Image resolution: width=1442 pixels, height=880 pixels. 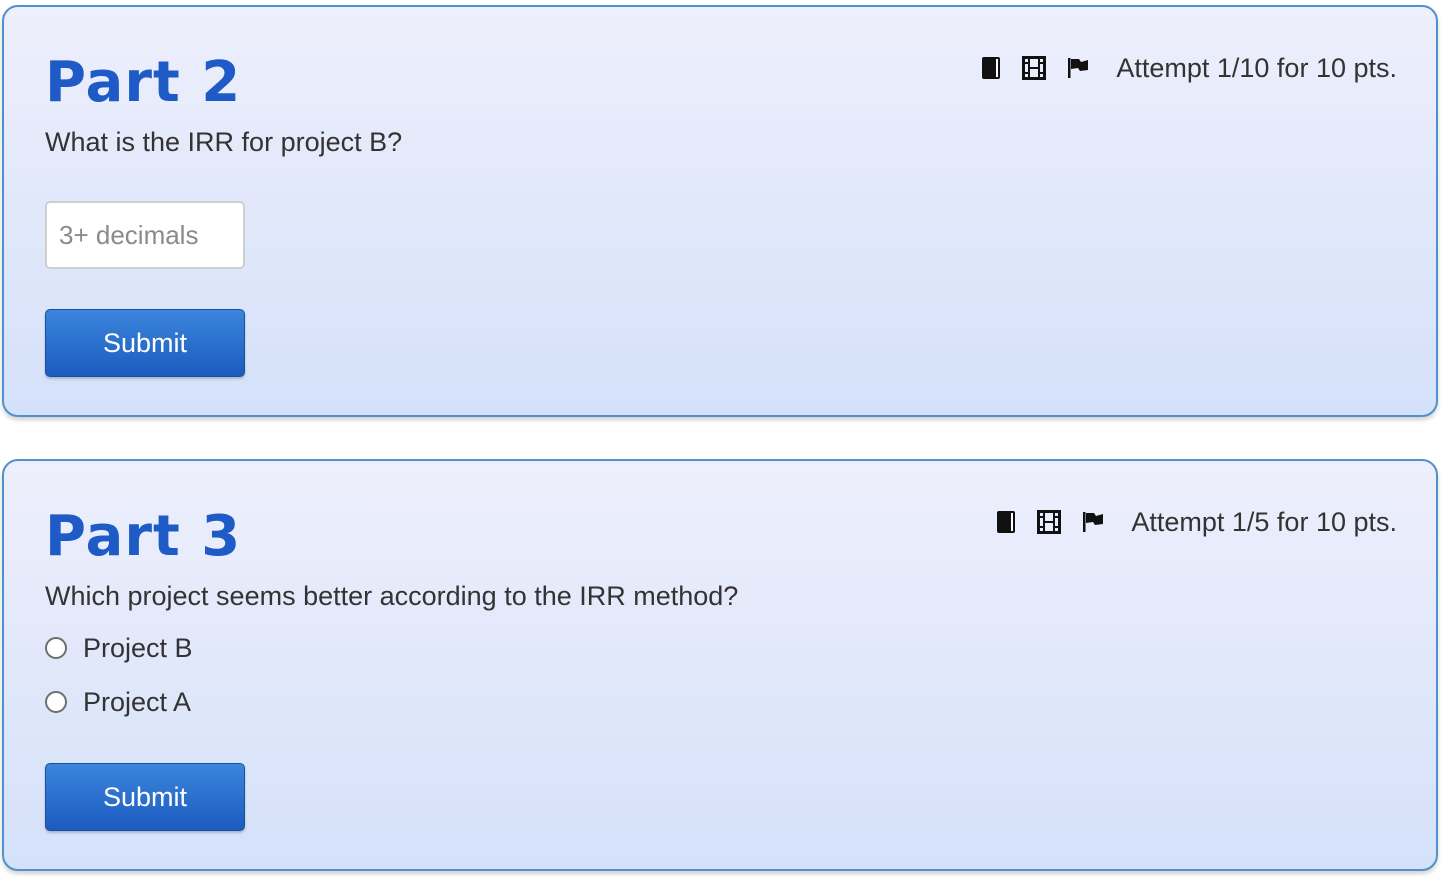 I want to click on part-meta: Attempt 1/10 for 10 pts., so click(x=1188, y=68).